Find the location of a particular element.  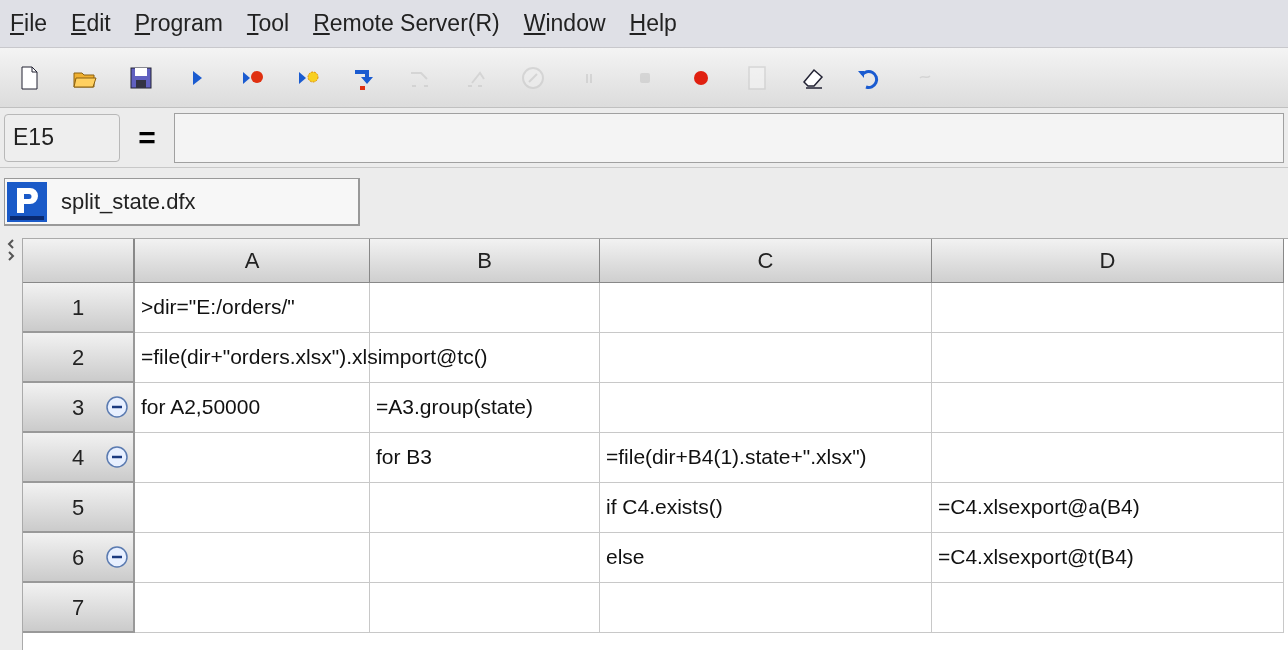

row-header: 7 is located at coordinates (79, 608).